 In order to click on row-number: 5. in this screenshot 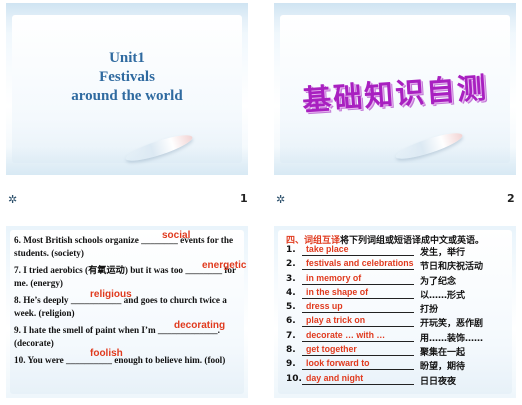, I will do `click(291, 307)`.